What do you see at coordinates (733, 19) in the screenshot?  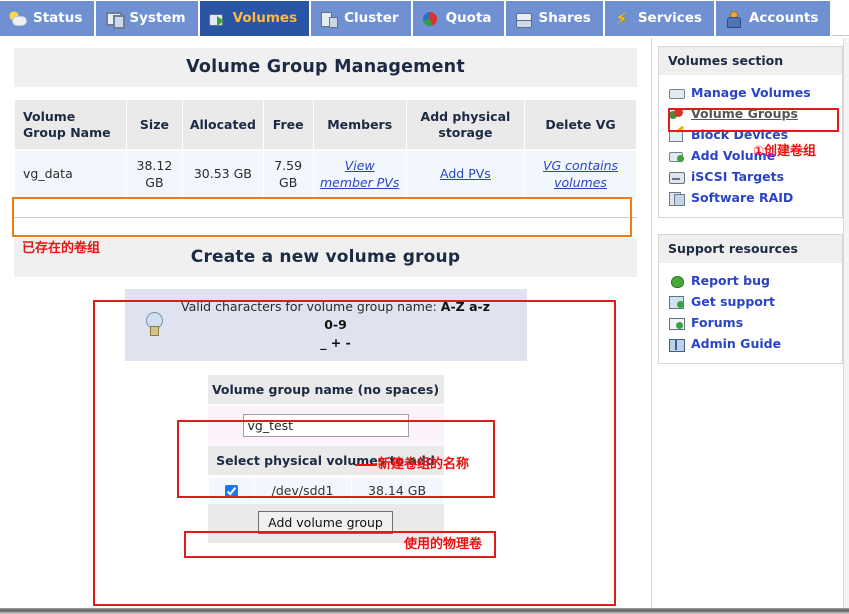 I see `user-accounts-icon` at bounding box center [733, 19].